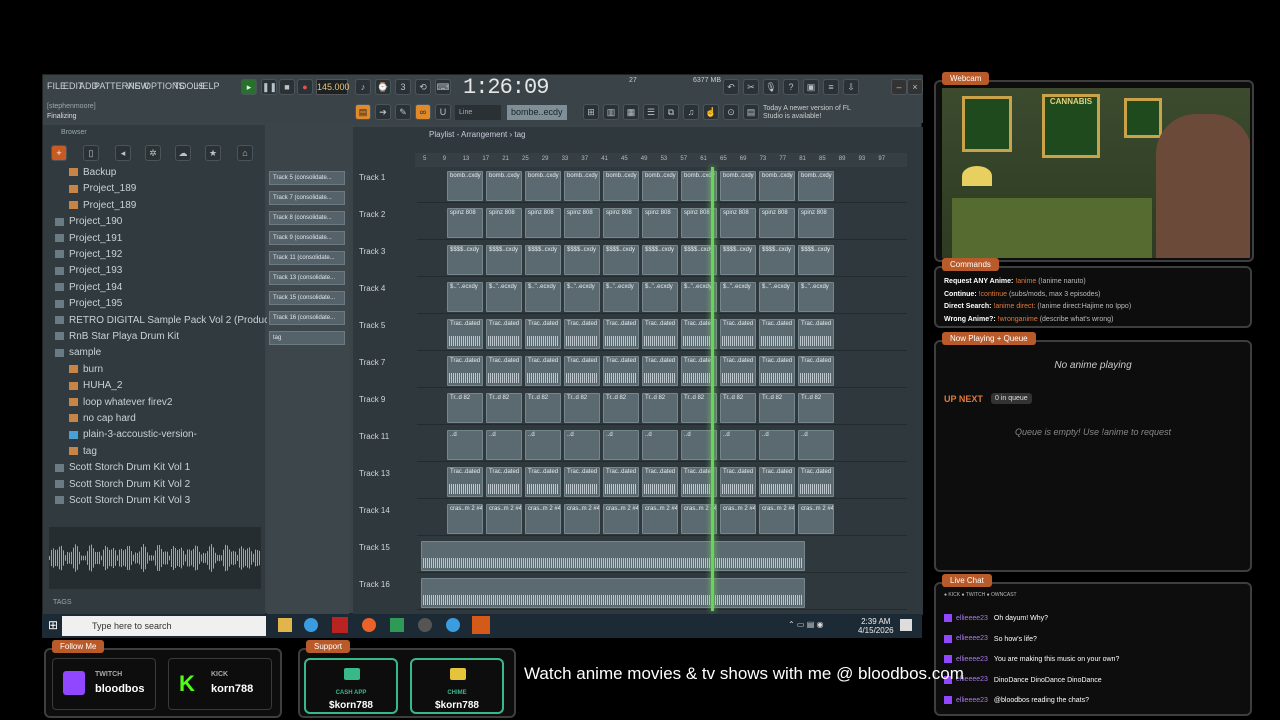 This screenshot has height=720, width=1280. I want to click on browser-star-icon: ★, so click(213, 153).